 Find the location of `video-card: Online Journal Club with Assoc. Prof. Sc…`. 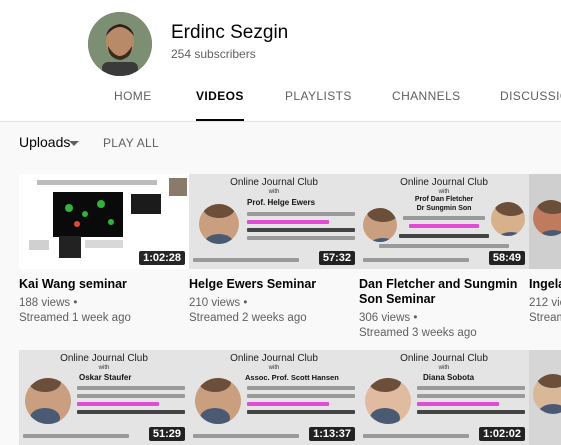

video-card: Online Journal Club with Assoc. Prof. Sc… is located at coordinates (274, 397).